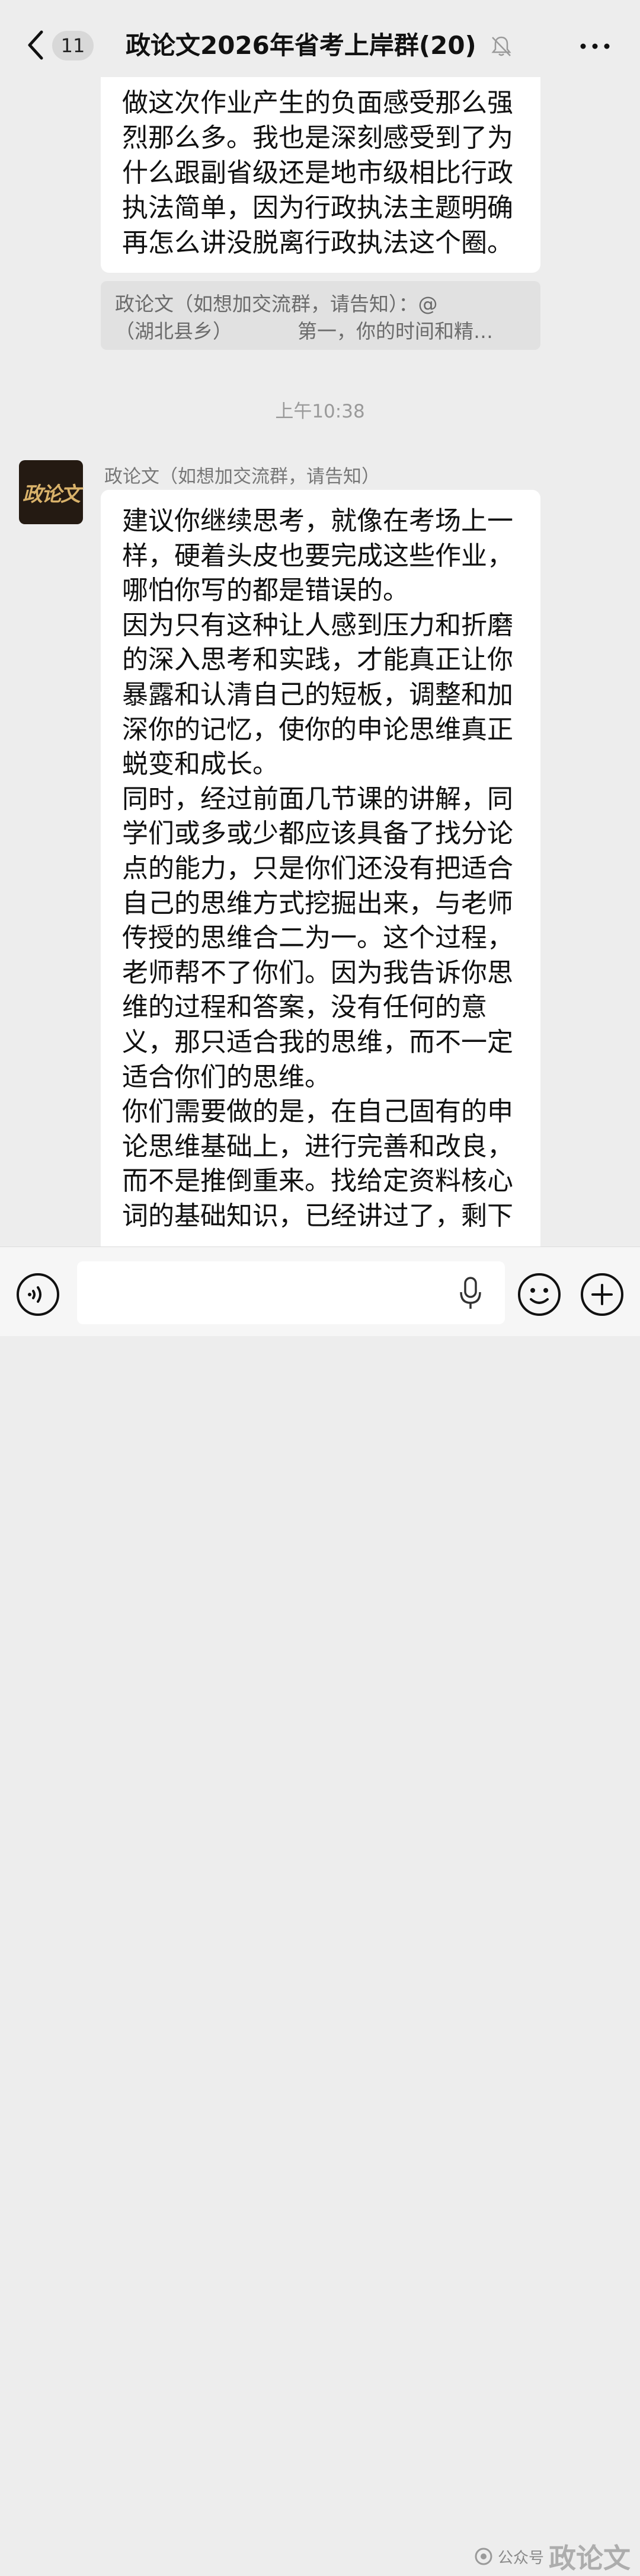 This screenshot has width=640, height=2576. I want to click on chat-header: 11 政论文2026年省考上岸群(20), so click(320, 44).